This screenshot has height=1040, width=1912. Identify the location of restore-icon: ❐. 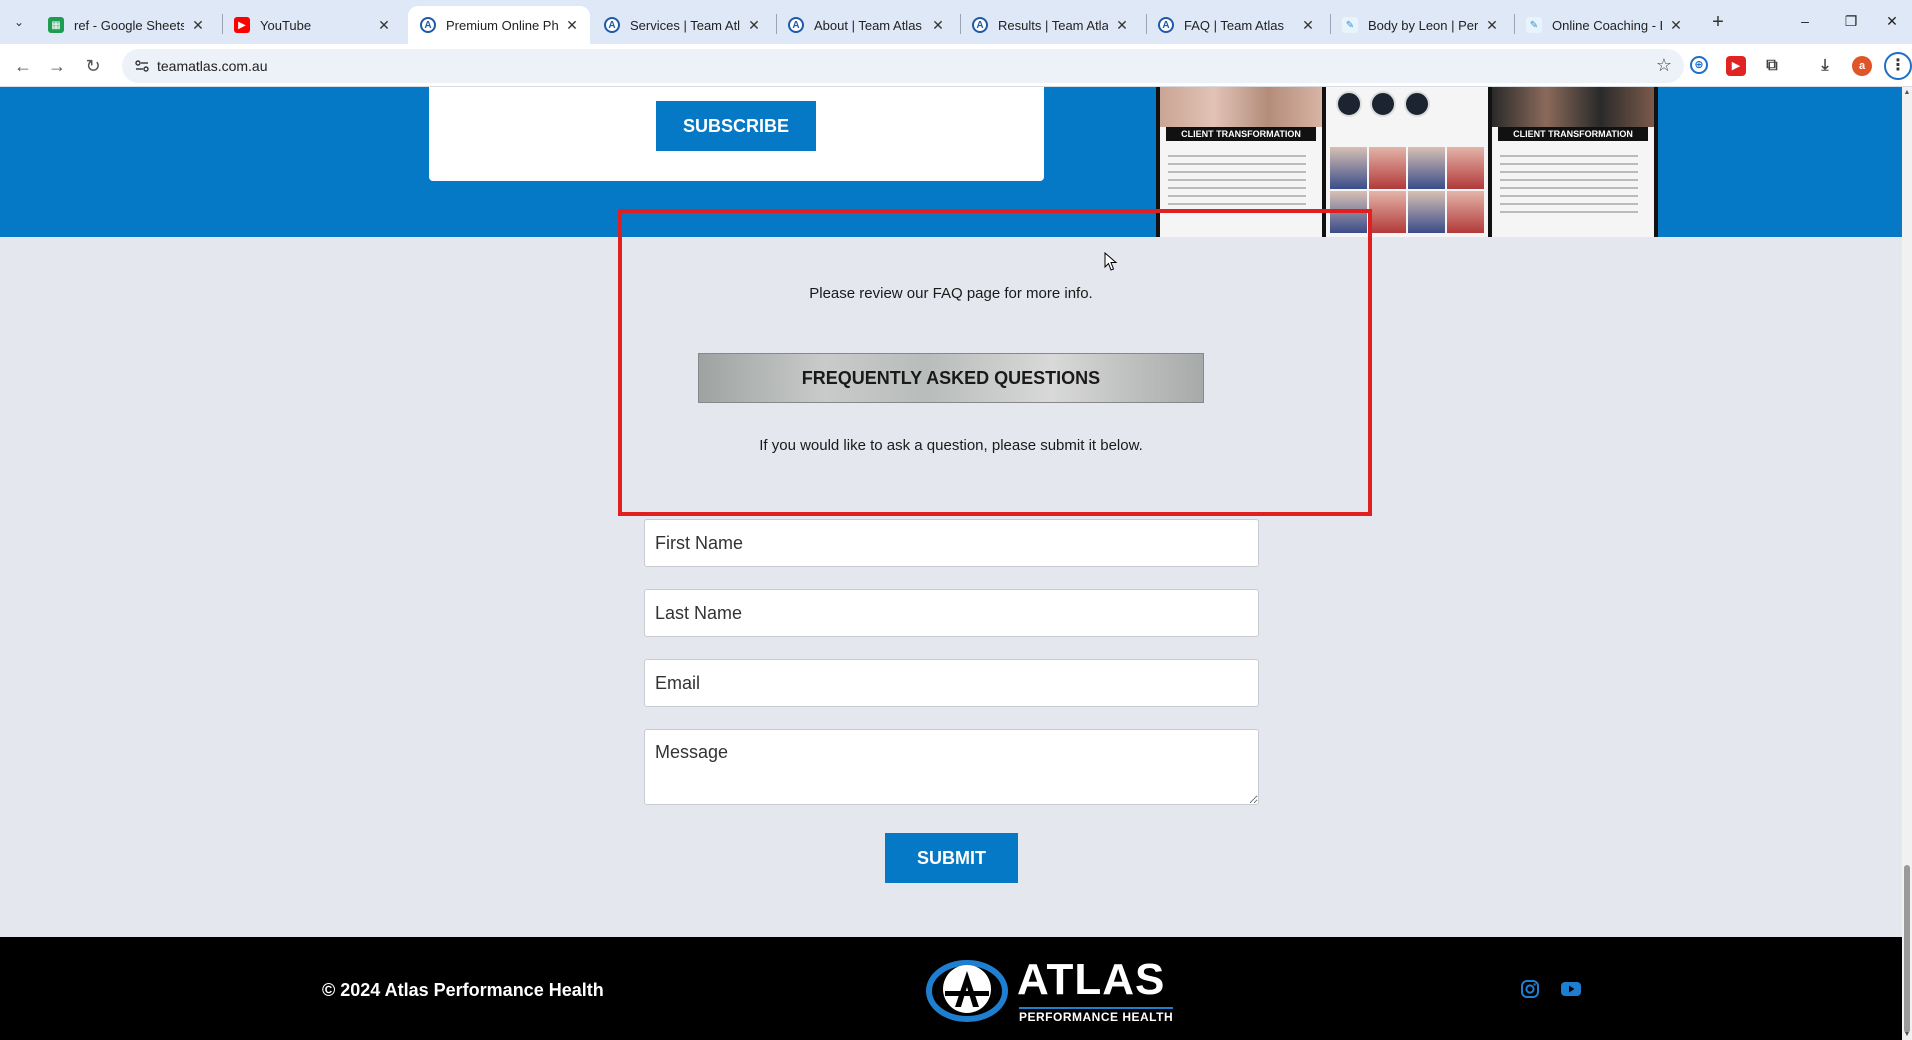
(1851, 21).